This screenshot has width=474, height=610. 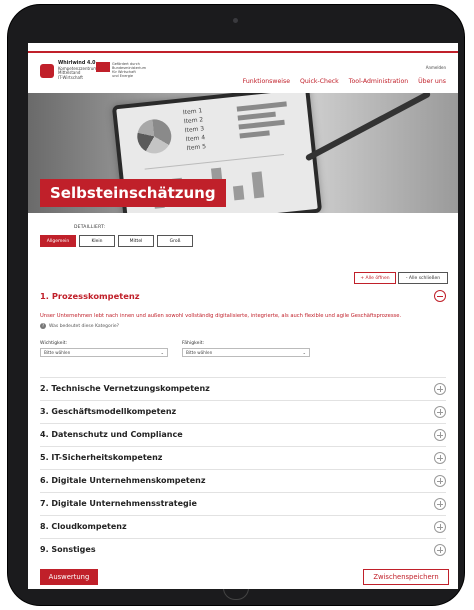 I want to click on size-filter: Allgemein Klein Mittel Groß, so click(x=116, y=241).